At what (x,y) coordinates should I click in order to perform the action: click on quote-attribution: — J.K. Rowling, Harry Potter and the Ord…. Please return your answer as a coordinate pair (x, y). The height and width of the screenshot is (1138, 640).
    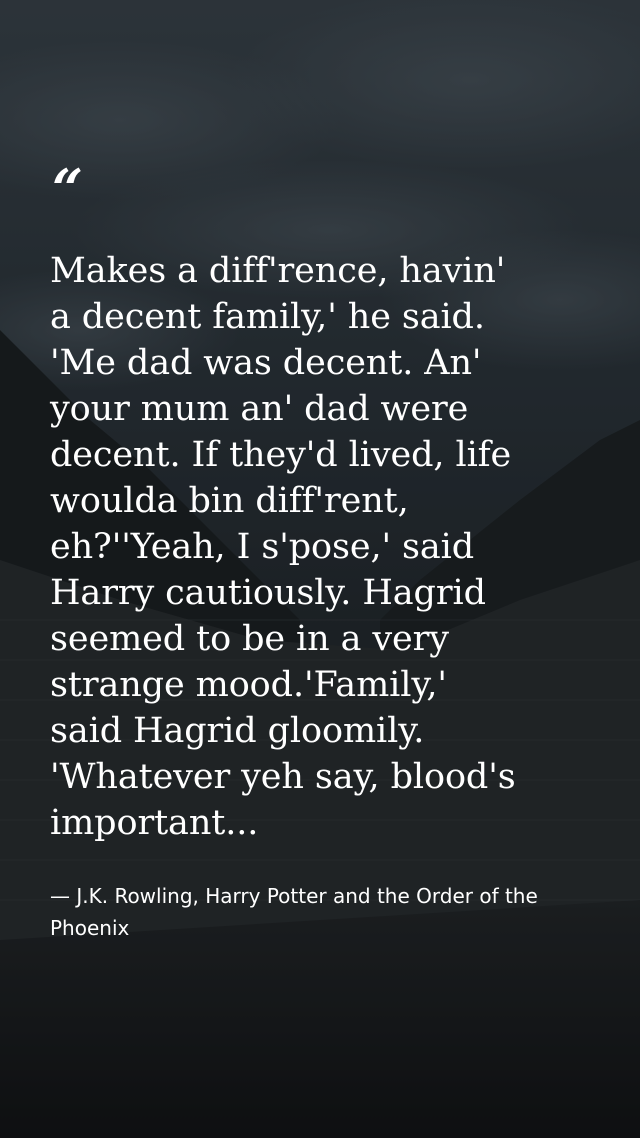
    Looking at the image, I should click on (294, 912).